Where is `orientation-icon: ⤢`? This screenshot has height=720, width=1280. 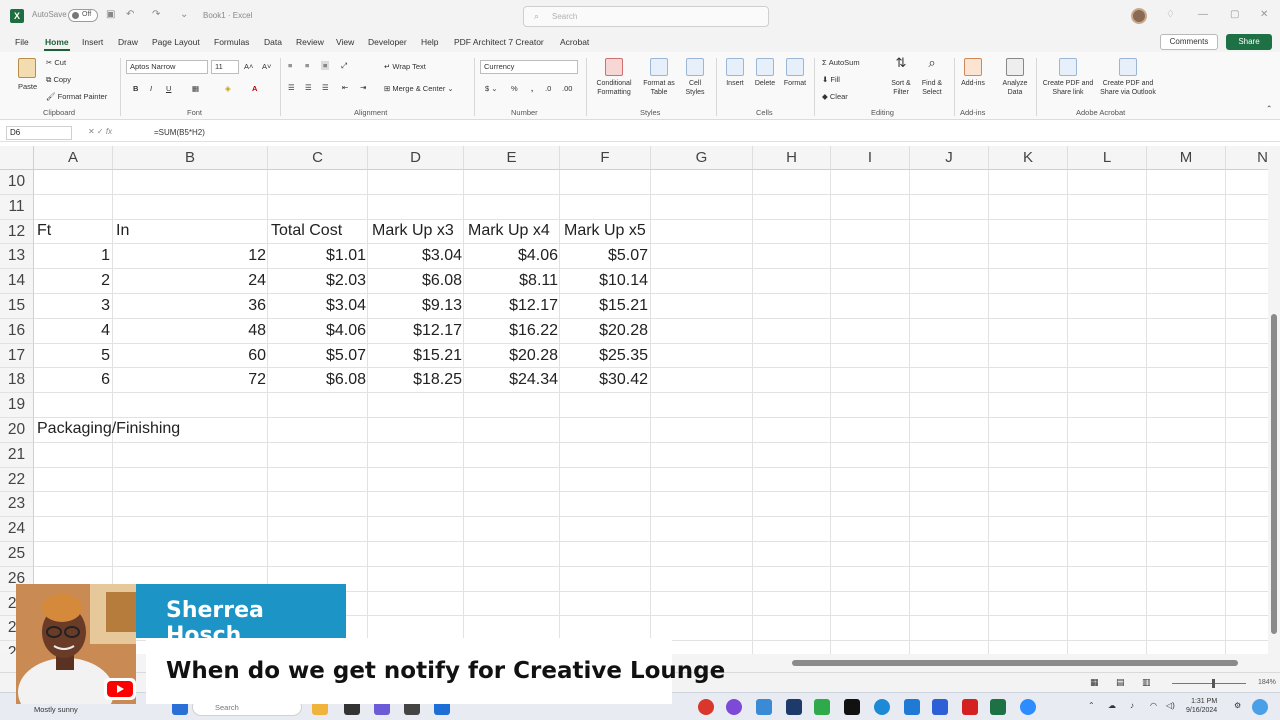
orientation-icon: ⤢ is located at coordinates (344, 66).